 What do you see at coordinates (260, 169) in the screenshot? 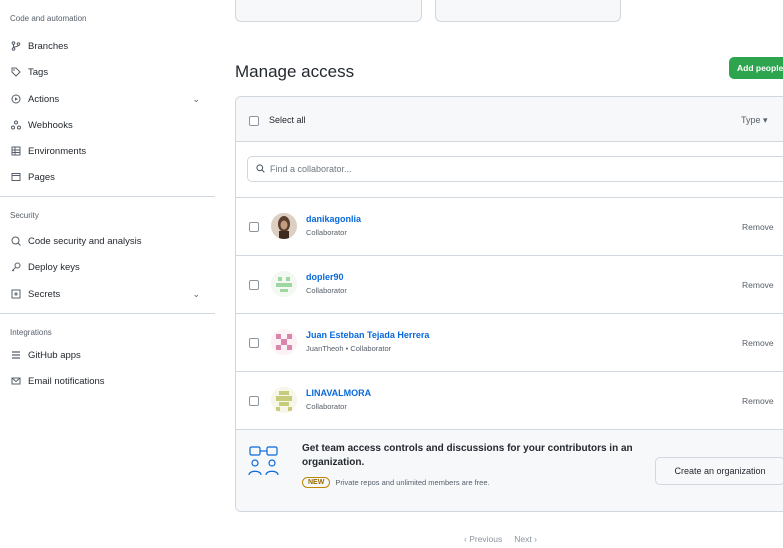
I see `search-icon` at bounding box center [260, 169].